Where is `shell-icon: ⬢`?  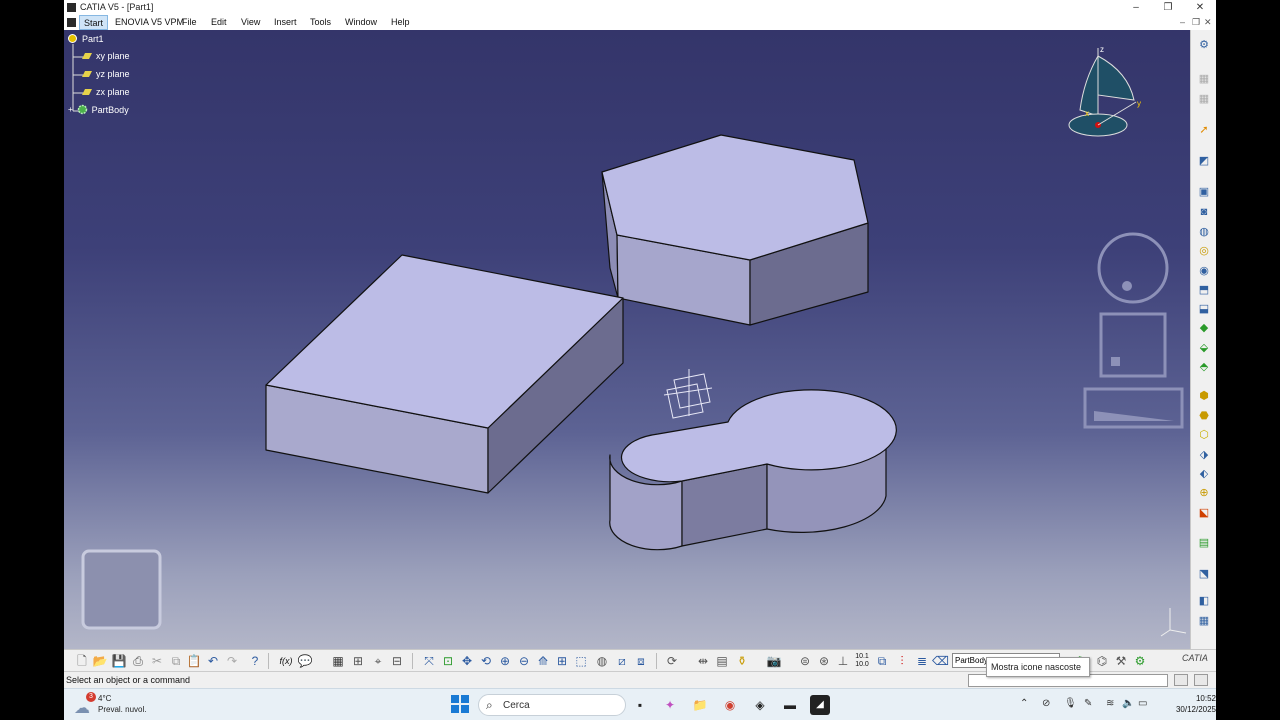
shell-icon: ⬢ is located at coordinates (1204, 396).